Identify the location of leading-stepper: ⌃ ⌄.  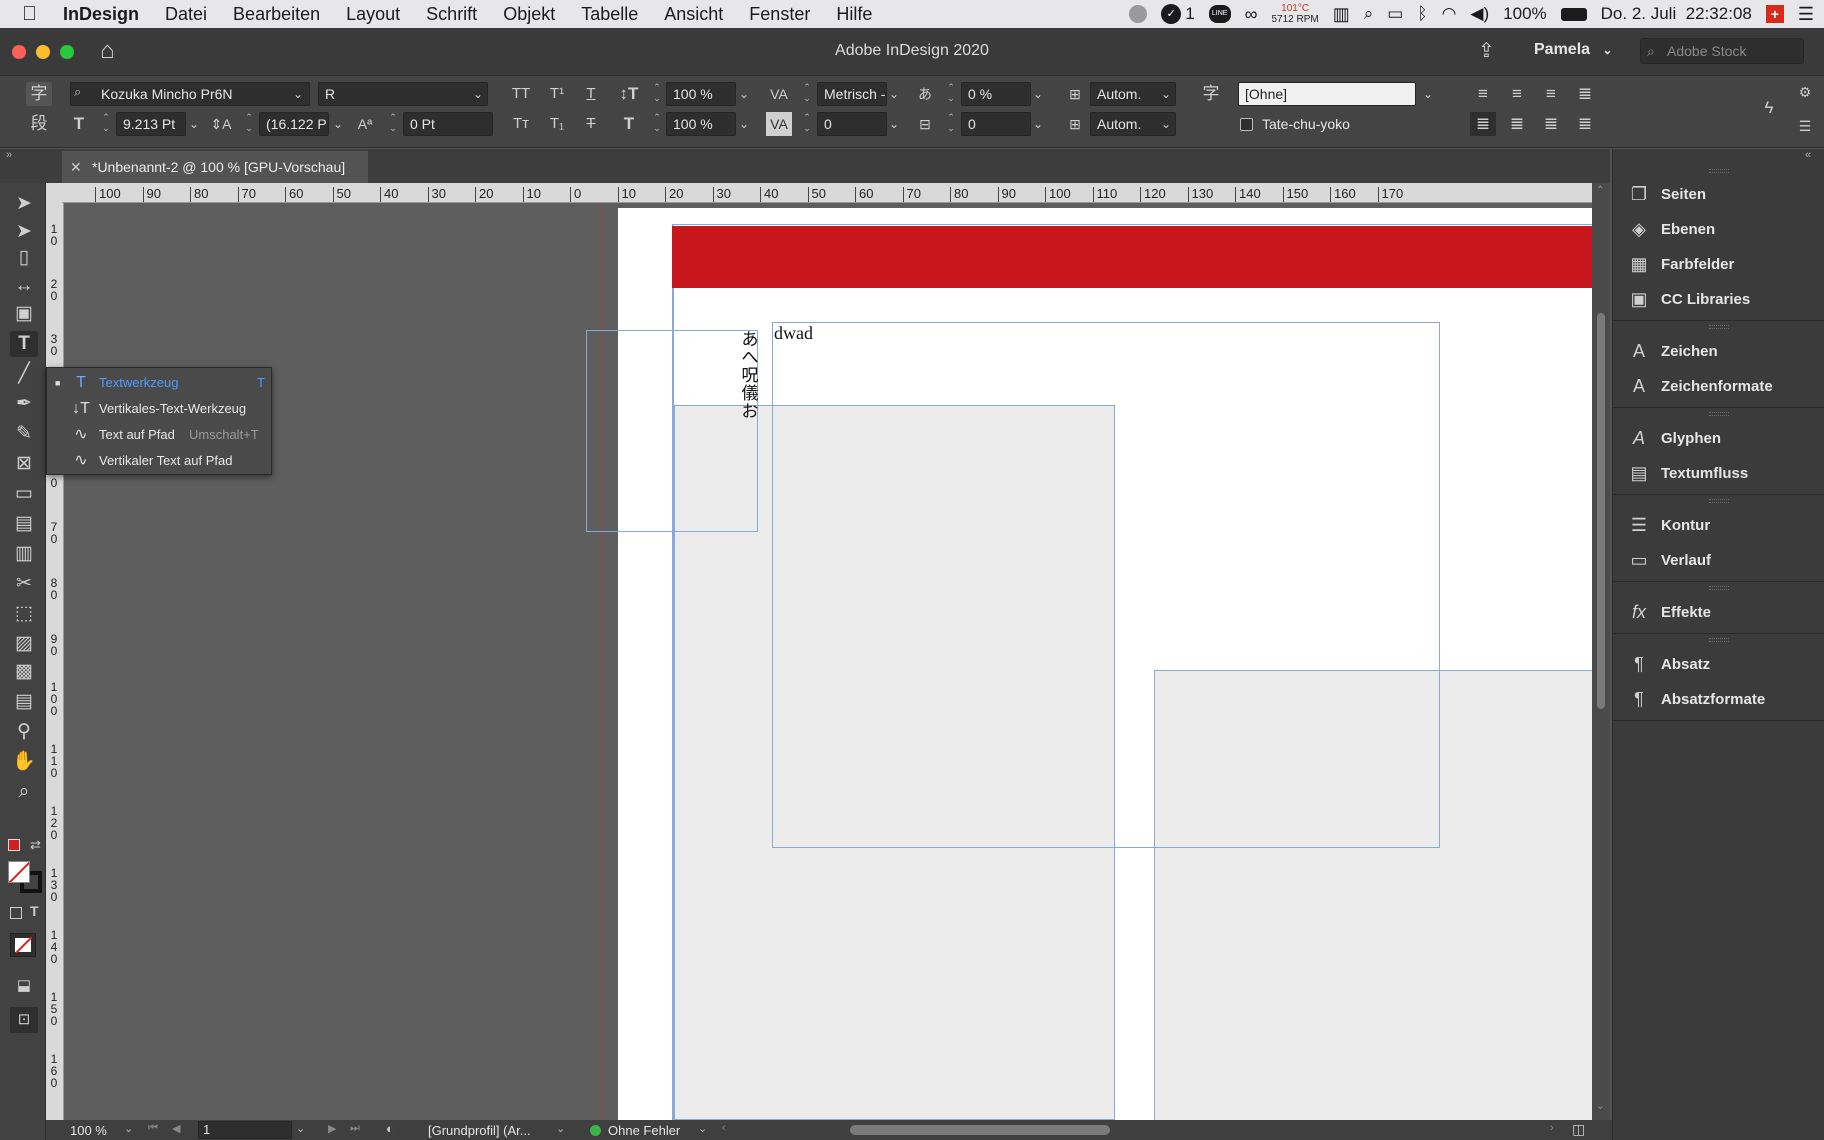
(249, 124).